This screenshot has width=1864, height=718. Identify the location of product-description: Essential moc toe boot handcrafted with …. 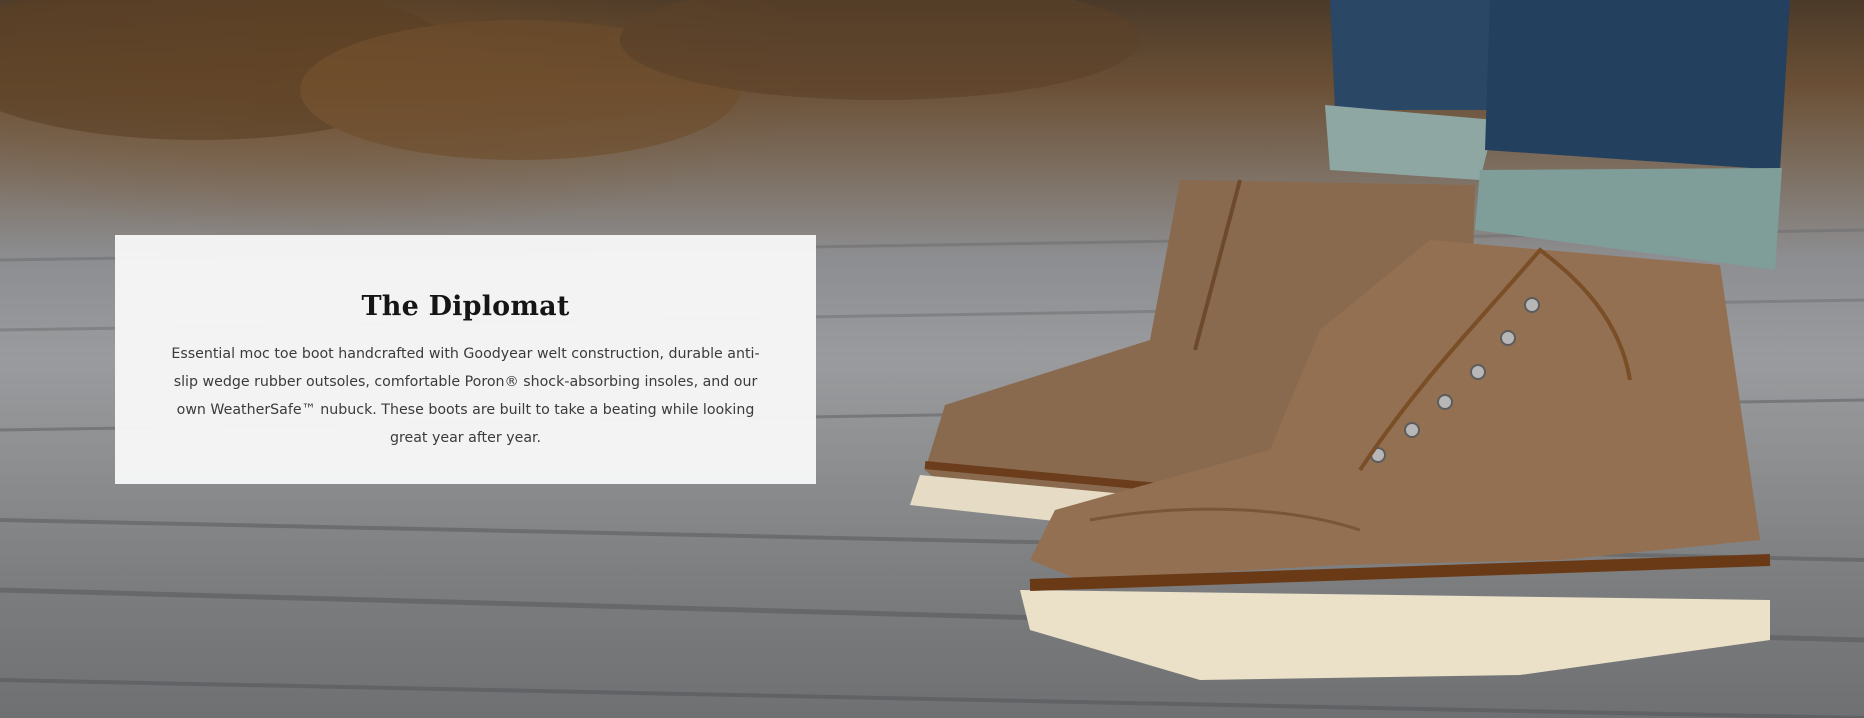
(465, 396).